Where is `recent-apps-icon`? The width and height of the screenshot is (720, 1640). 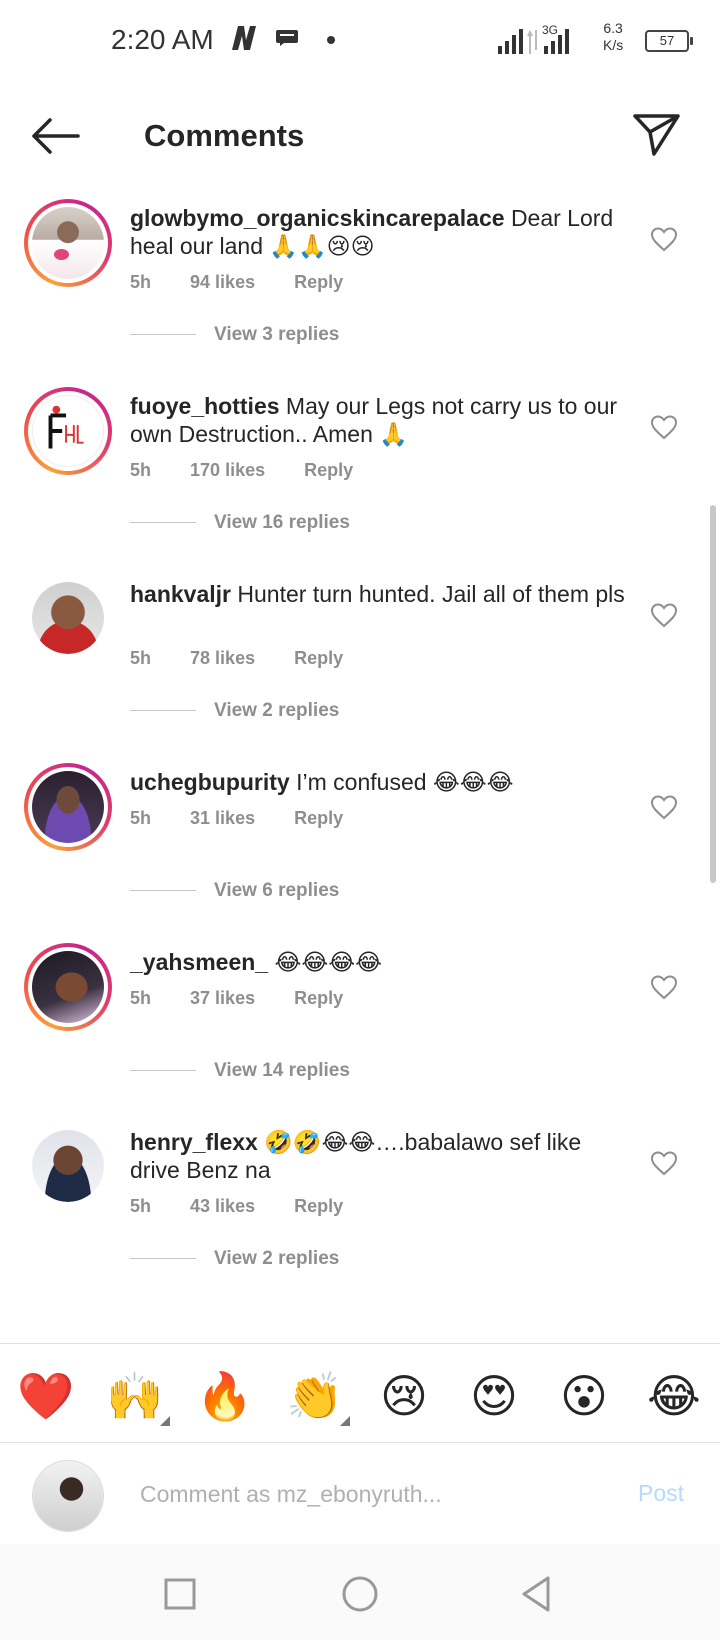 recent-apps-icon is located at coordinates (180, 1594).